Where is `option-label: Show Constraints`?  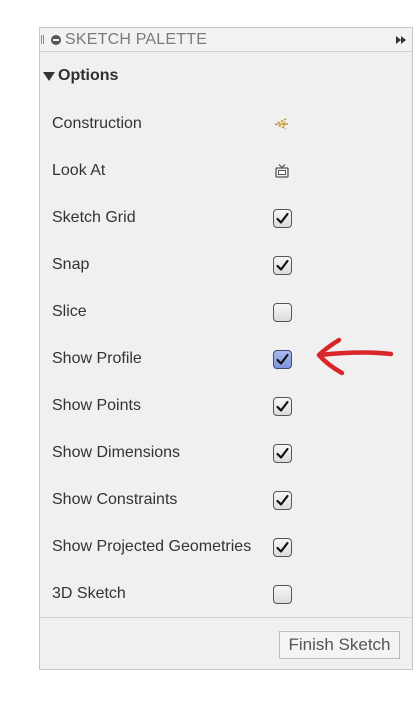 option-label: Show Constraints is located at coordinates (115, 499).